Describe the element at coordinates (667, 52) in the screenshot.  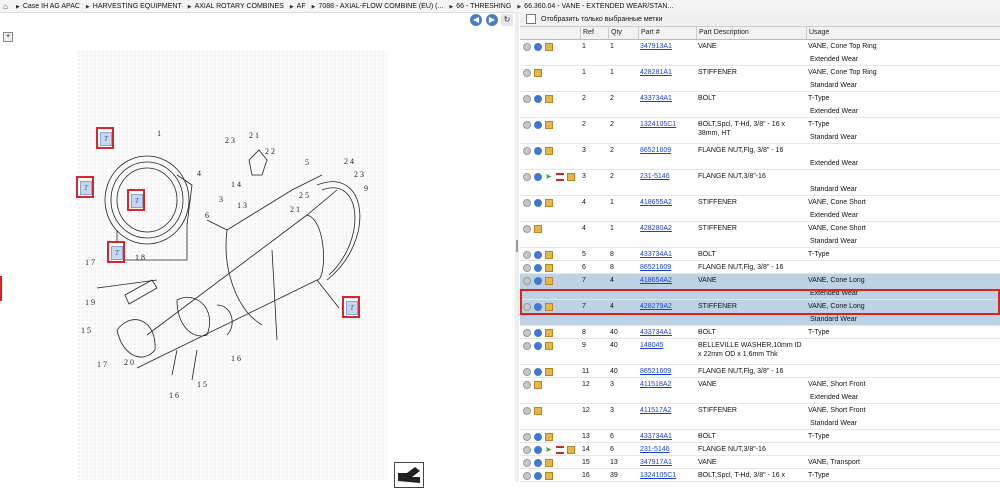
I see `row-part-number: 347913A1` at that location.